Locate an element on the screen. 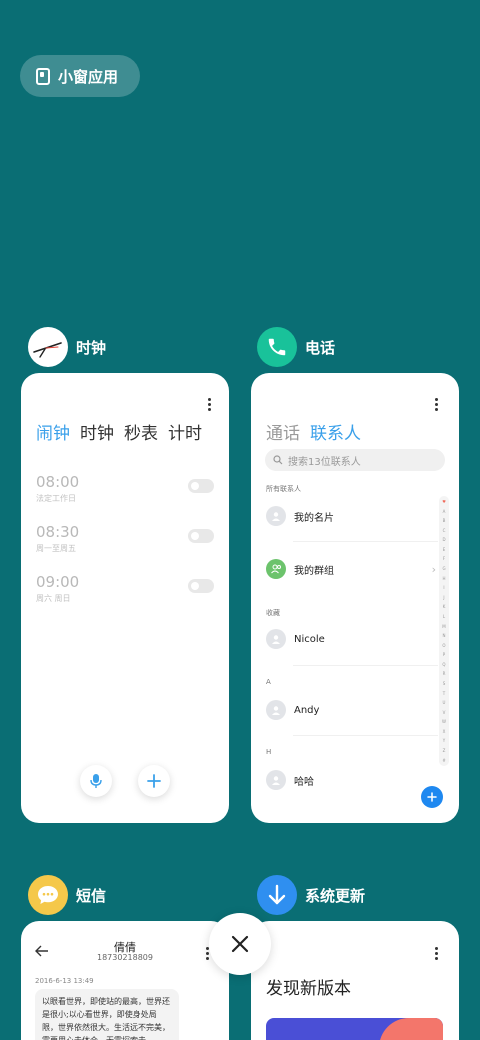 Image resolution: width=480 pixels, height=1040 pixels. alphabet-index-letter: C is located at coordinates (444, 530).